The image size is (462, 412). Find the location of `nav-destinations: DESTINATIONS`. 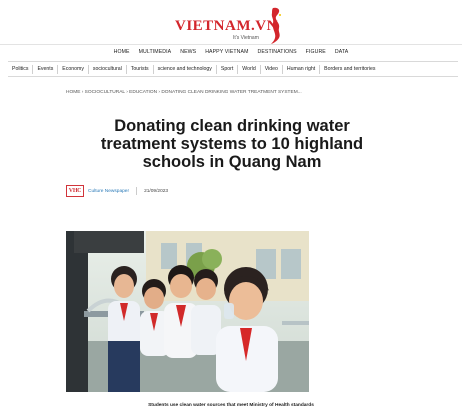

nav-destinations: DESTINATIONS is located at coordinates (277, 52).